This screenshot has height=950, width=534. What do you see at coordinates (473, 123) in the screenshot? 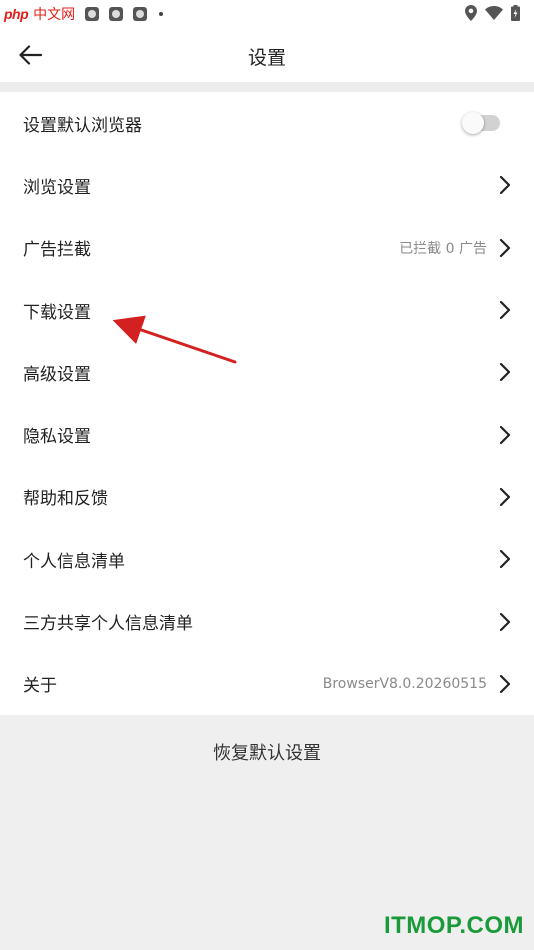
I see `toggle-knob` at bounding box center [473, 123].